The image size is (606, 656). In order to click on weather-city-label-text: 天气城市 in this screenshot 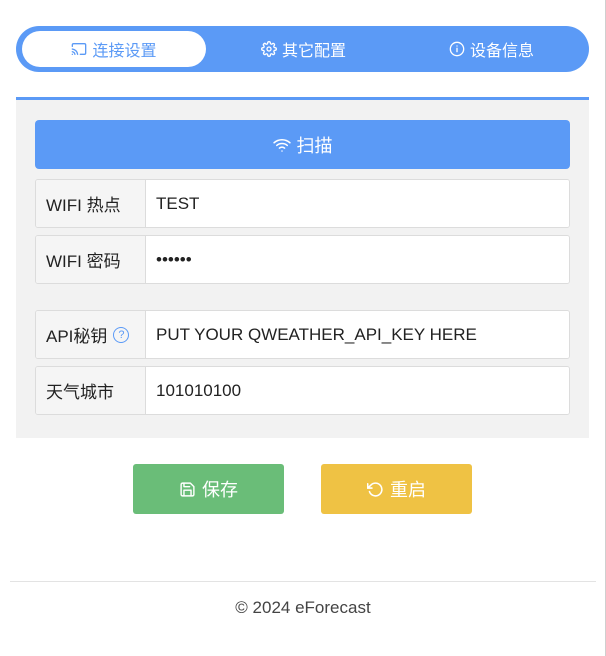, I will do `click(80, 392)`.